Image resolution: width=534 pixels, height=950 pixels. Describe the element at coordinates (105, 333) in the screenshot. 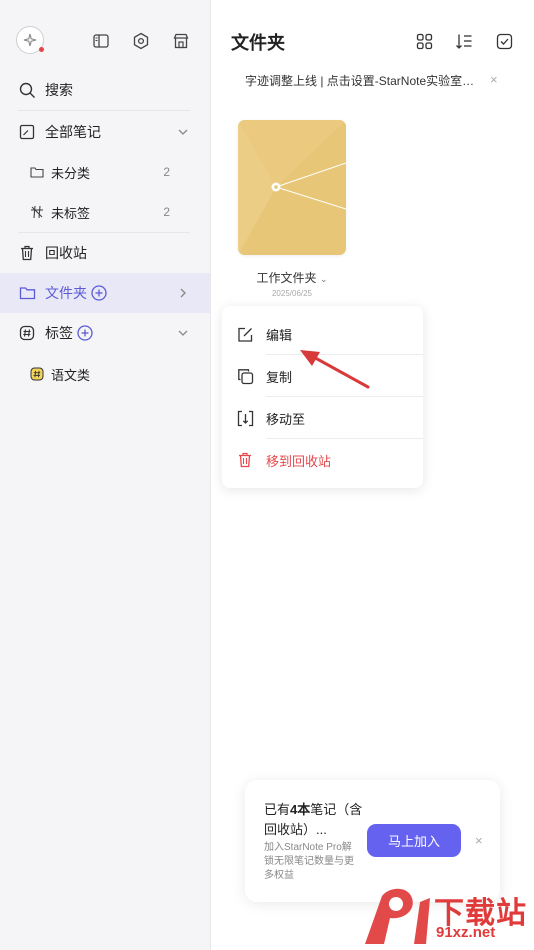

I see `sidebar-item-tags: 标签` at that location.